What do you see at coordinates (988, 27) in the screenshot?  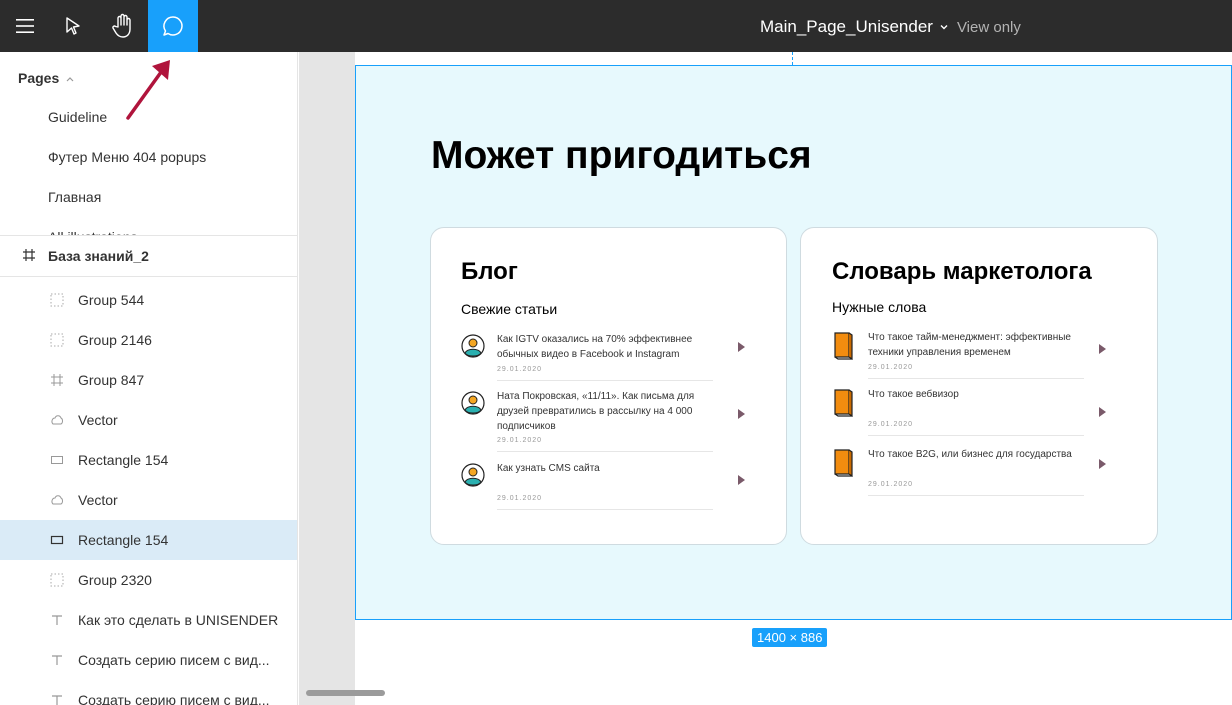 I see `view-only-label: View only` at bounding box center [988, 27].